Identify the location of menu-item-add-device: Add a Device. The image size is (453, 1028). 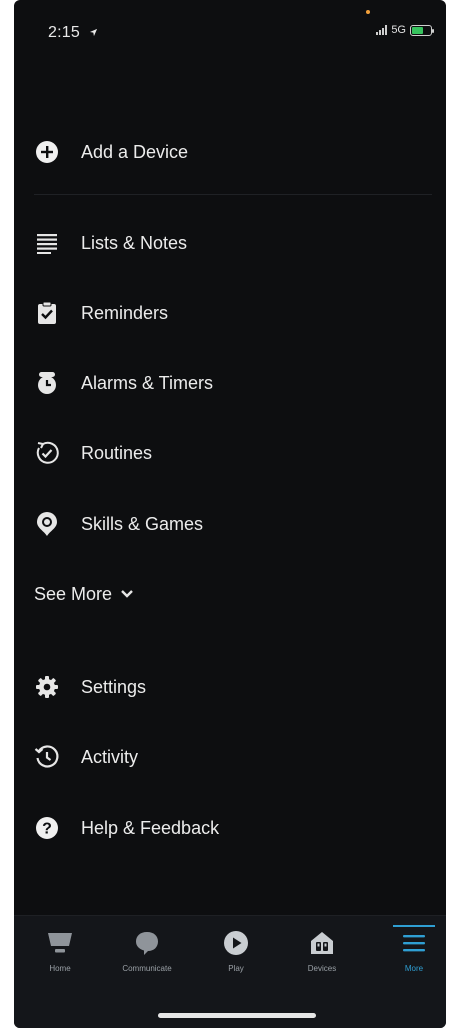
(230, 152).